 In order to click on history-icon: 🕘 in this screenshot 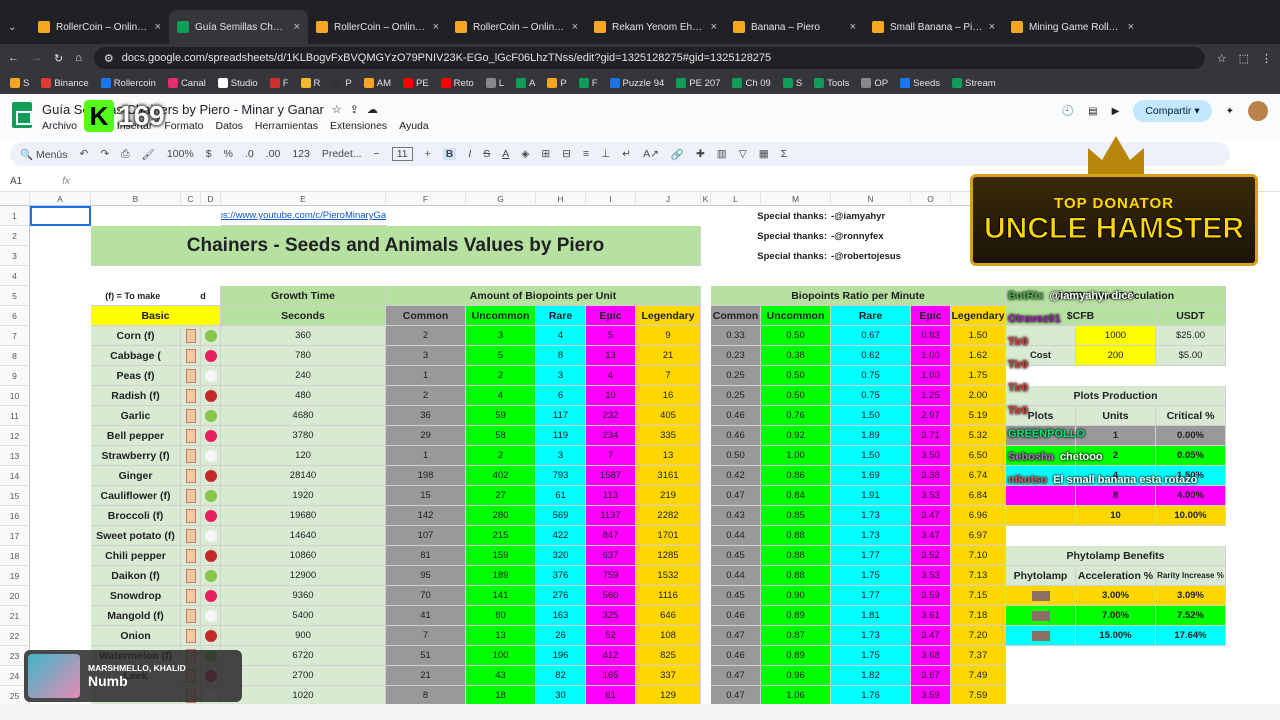, I will do `click(1068, 111)`.